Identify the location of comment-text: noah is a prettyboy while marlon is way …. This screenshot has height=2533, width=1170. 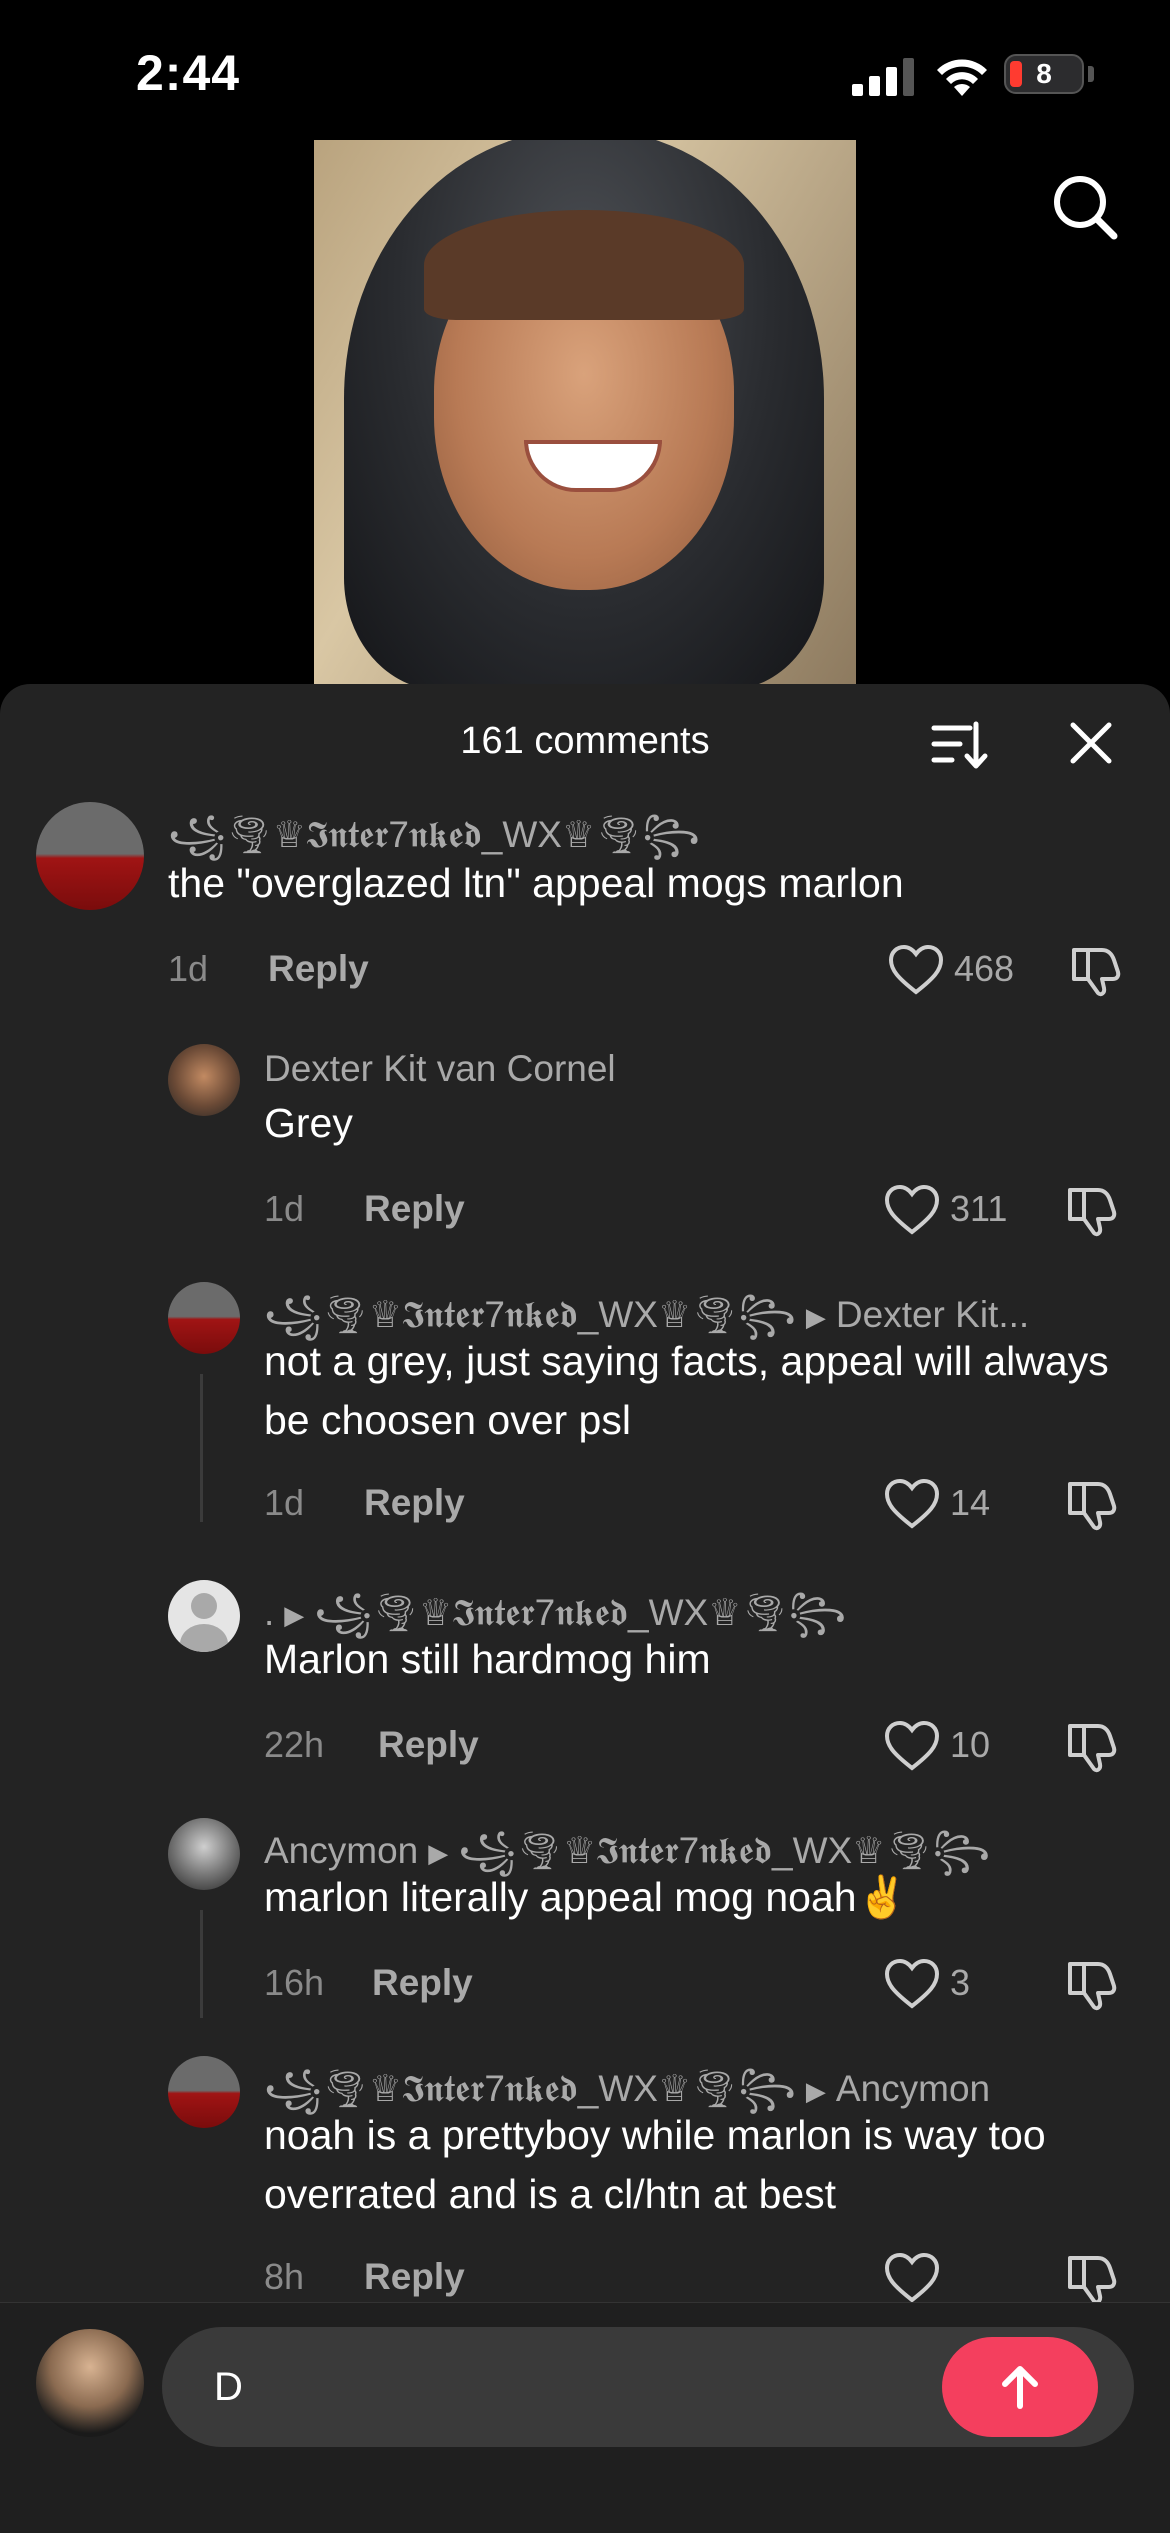
(655, 2164).